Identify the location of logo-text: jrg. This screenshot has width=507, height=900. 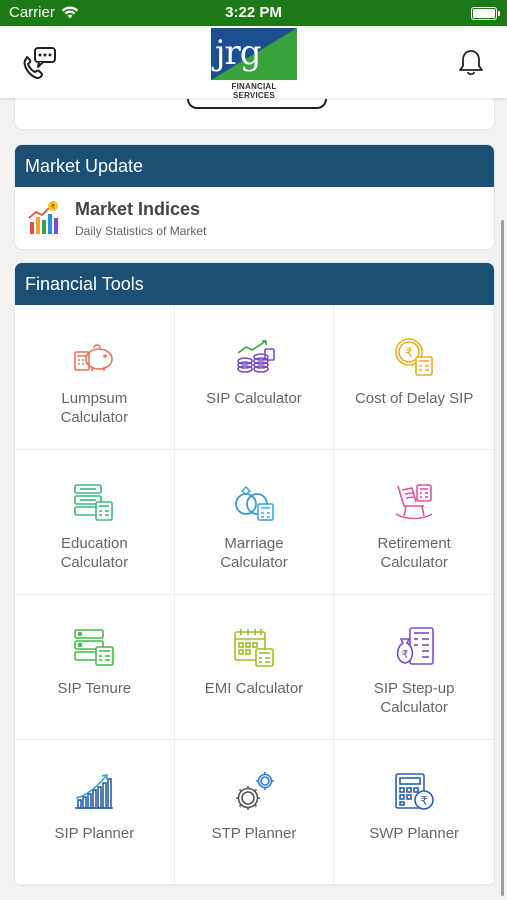
(238, 53).